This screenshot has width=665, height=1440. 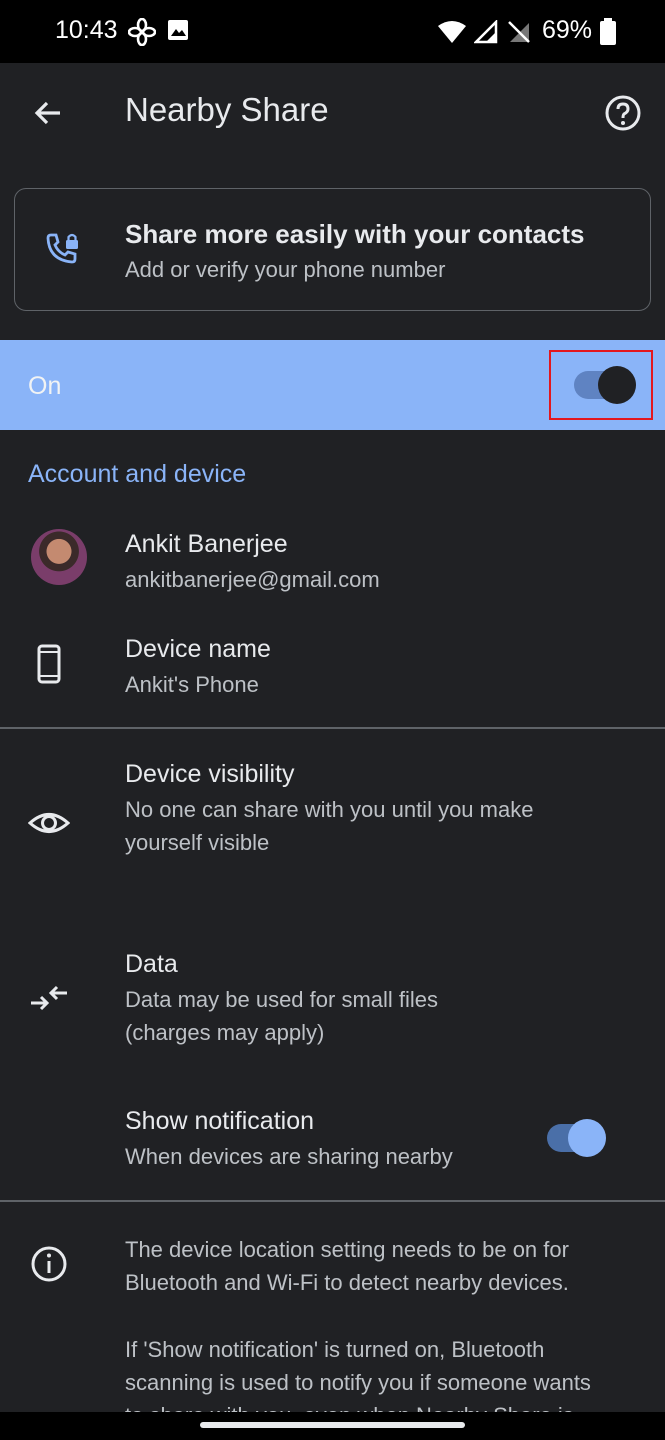 I want to click on fan-icon, so click(x=142, y=32).